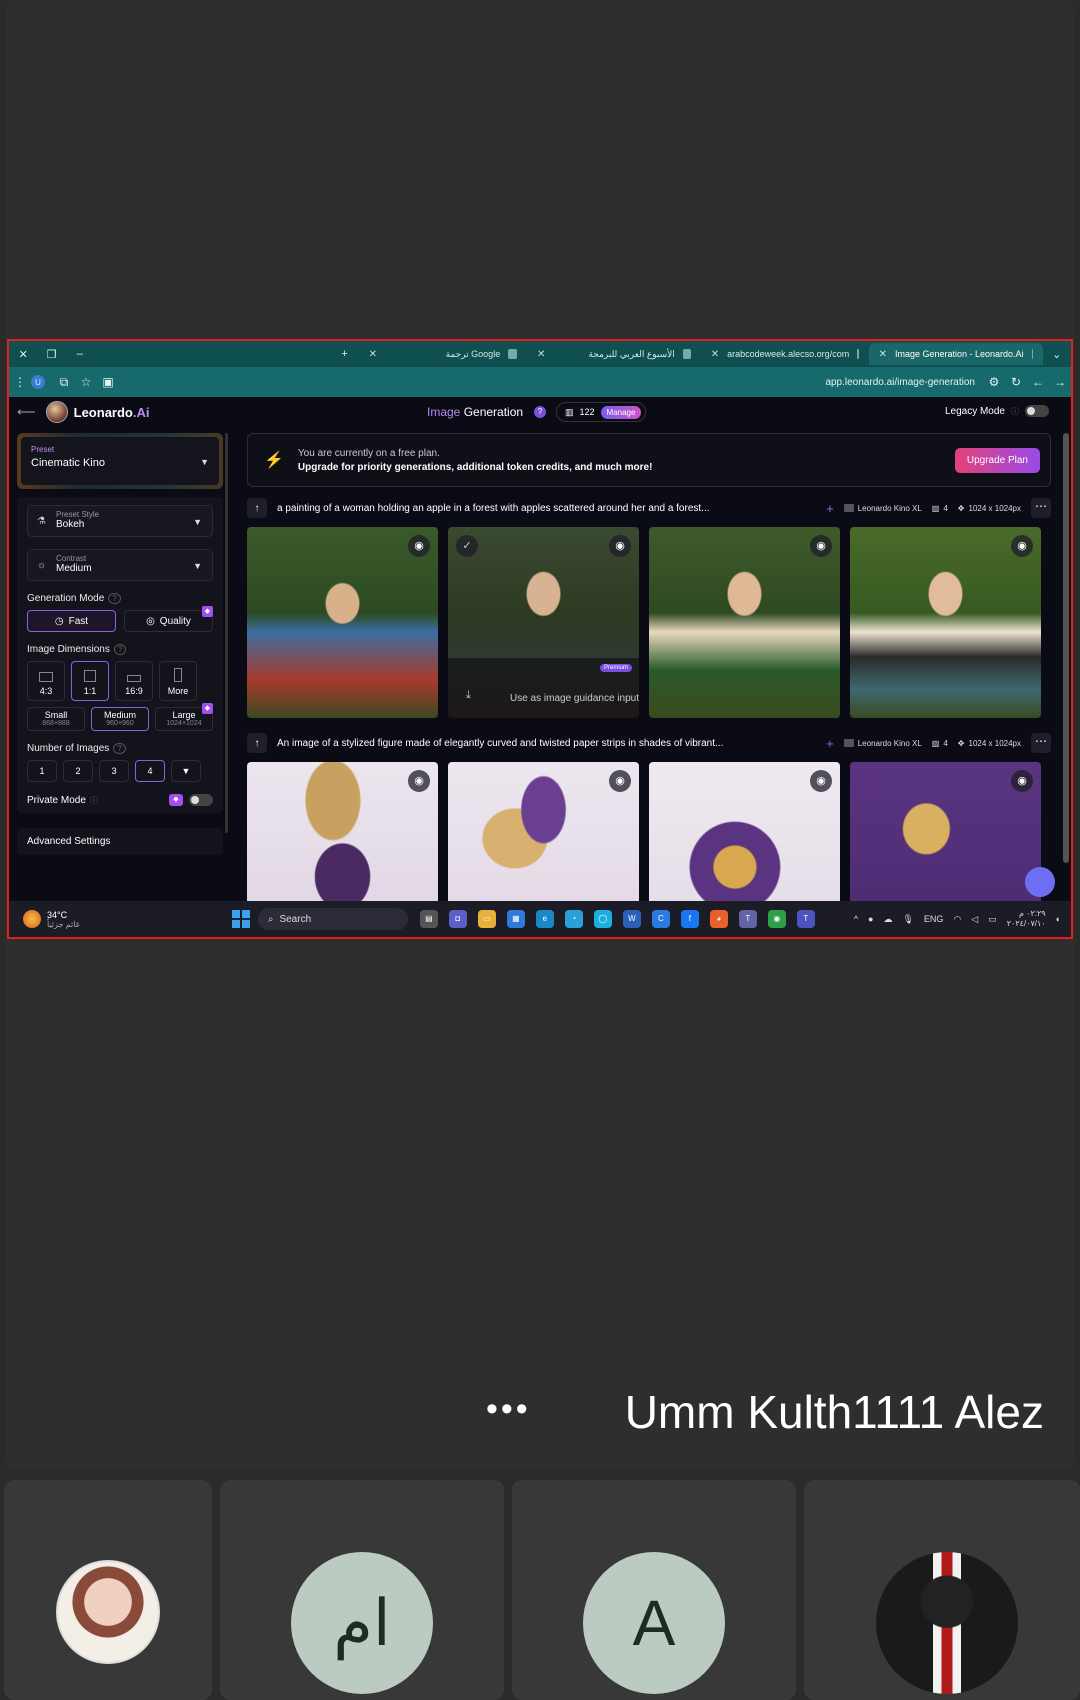 The width and height of the screenshot is (1080, 1700). What do you see at coordinates (168, 619) in the screenshot?
I see `mode-quality-button: ◎ Quality ◆` at bounding box center [168, 619].